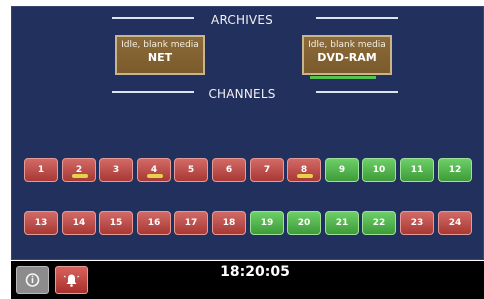 The image size is (484, 299). I want to click on channel-button-19: 19, so click(267, 223).